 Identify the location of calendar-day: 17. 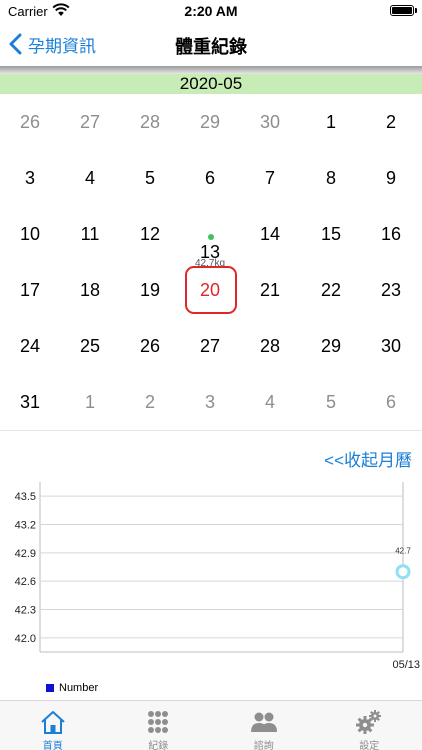
(30, 290).